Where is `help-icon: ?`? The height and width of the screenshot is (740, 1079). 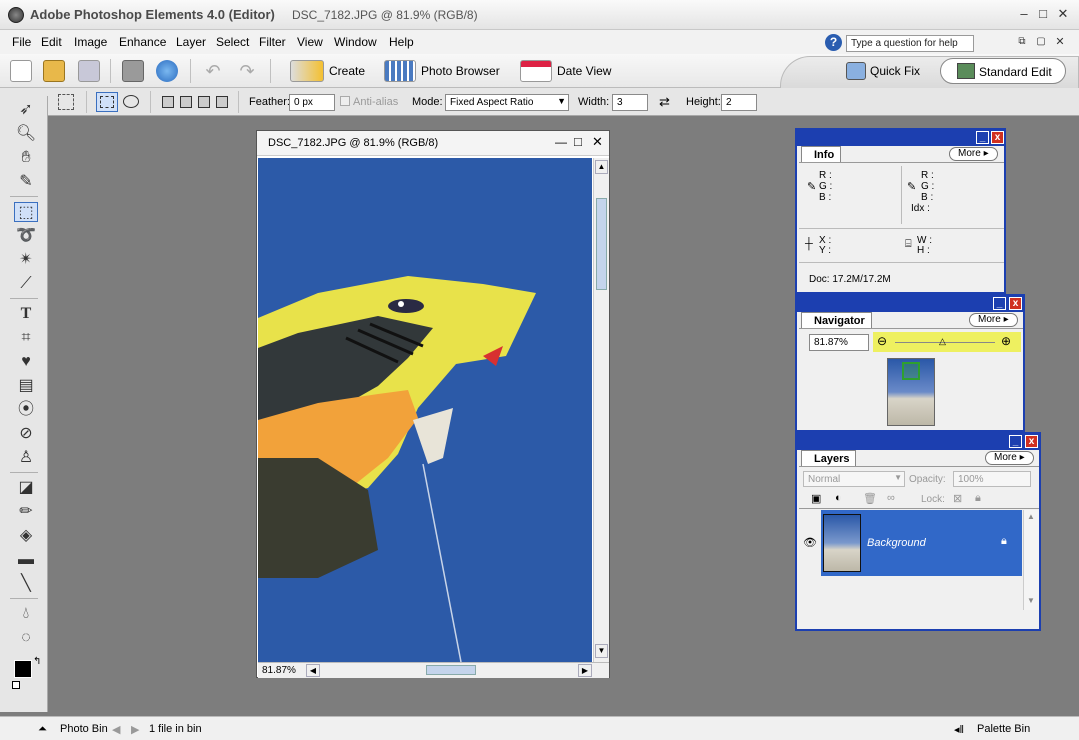
help-icon: ? is located at coordinates (833, 42).